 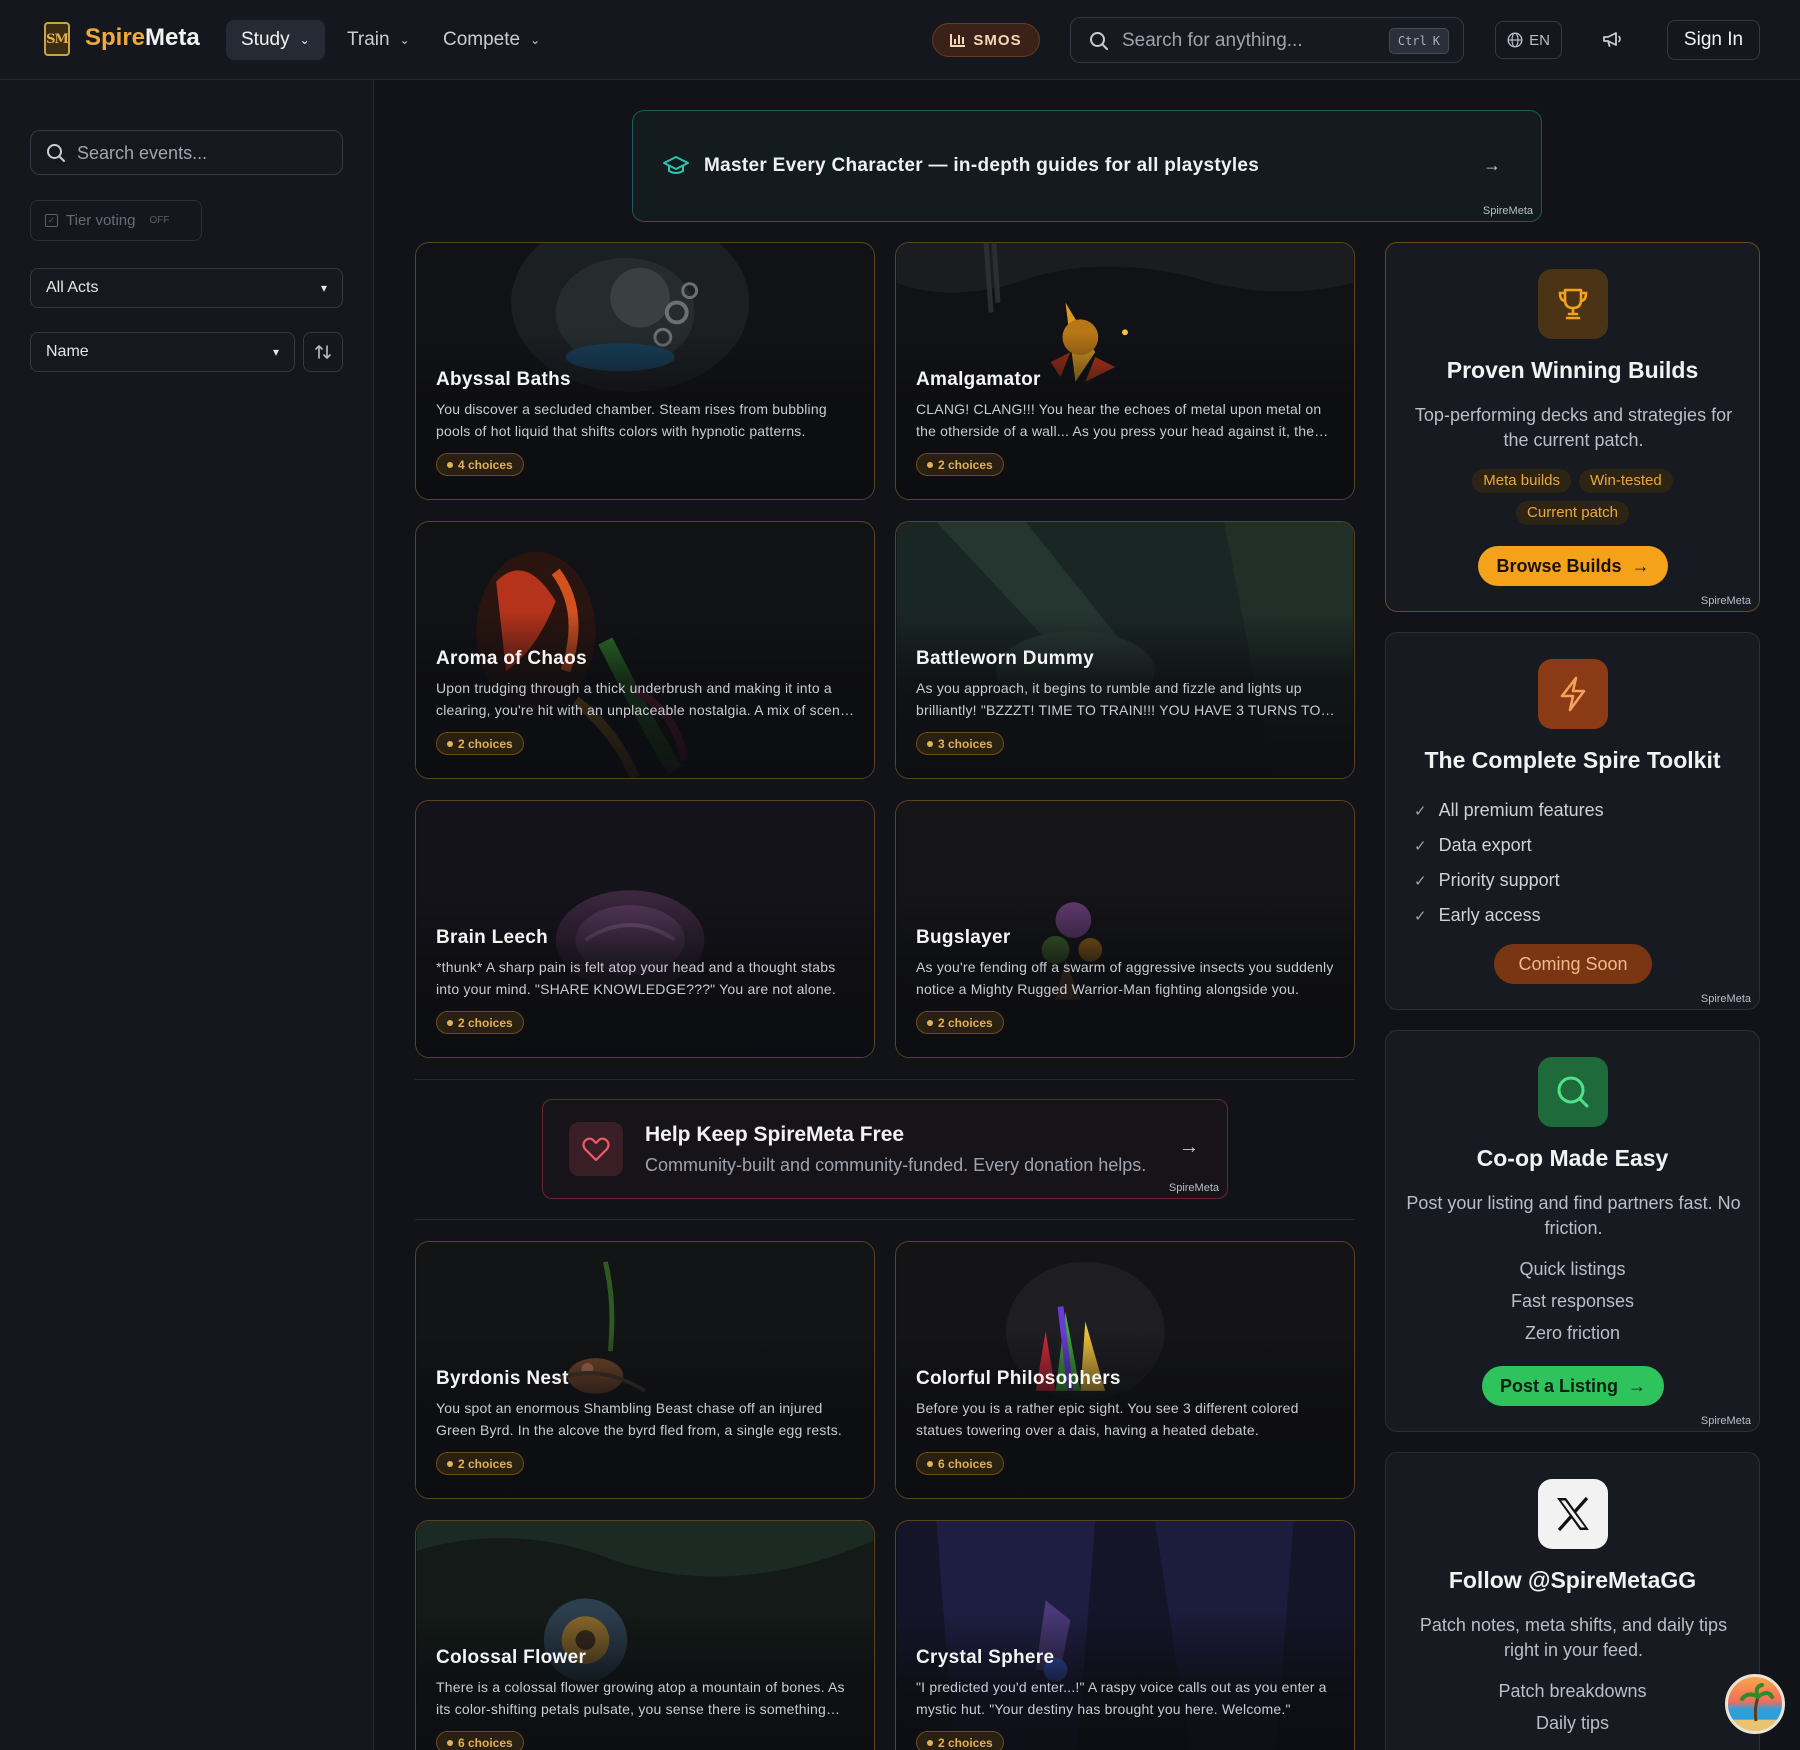 I want to click on sponsor-tag: SpireMeta, so click(x=1725, y=999).